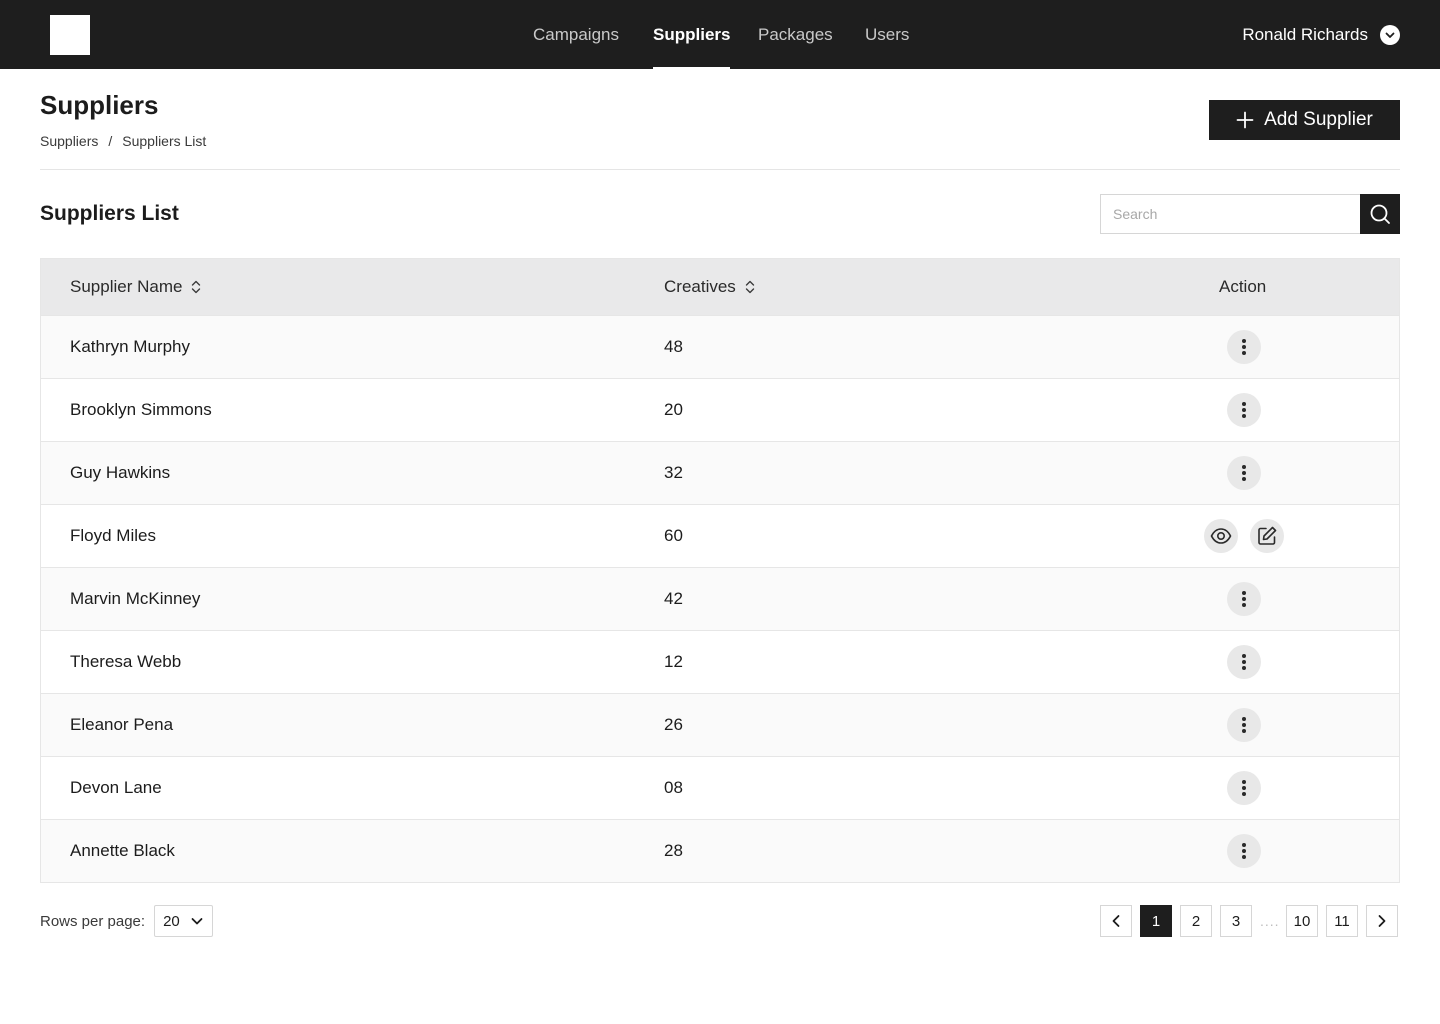 Image resolution: width=1440 pixels, height=1024 pixels. Describe the element at coordinates (130, 346) in the screenshot. I see `supplier-name-cell: Kathryn Murphy` at that location.